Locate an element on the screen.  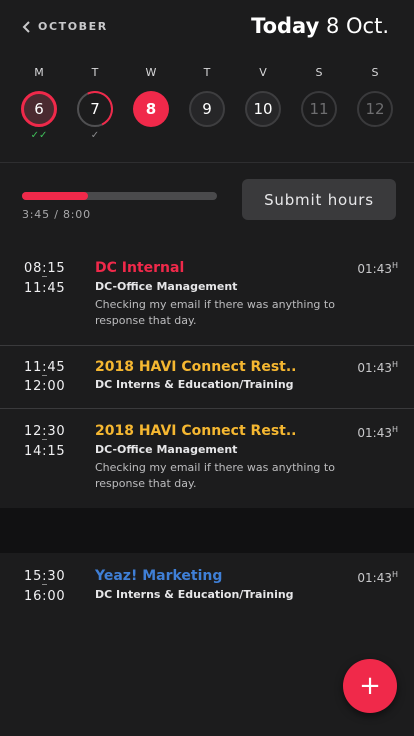
entry-end-time: 16:00 is located at coordinates (45, 596).